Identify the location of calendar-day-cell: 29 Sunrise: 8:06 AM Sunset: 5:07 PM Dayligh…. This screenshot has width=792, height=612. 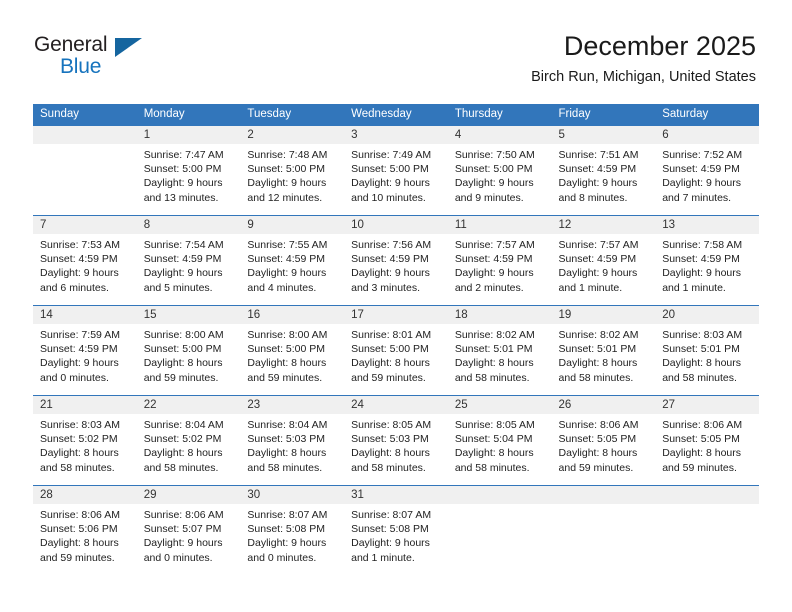
(188, 530).